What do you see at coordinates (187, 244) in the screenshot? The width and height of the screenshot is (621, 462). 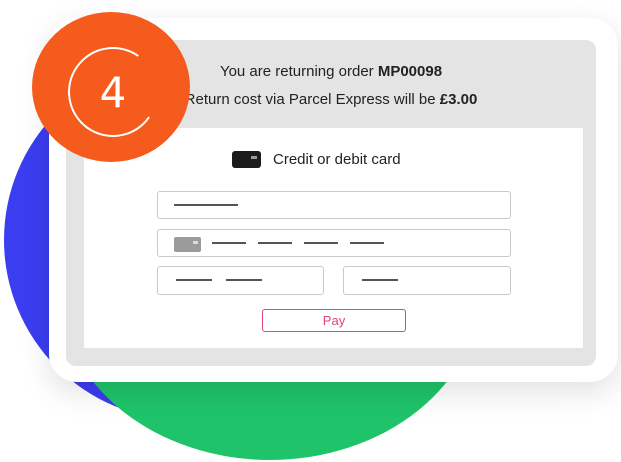 I see `card-number-card-icon` at bounding box center [187, 244].